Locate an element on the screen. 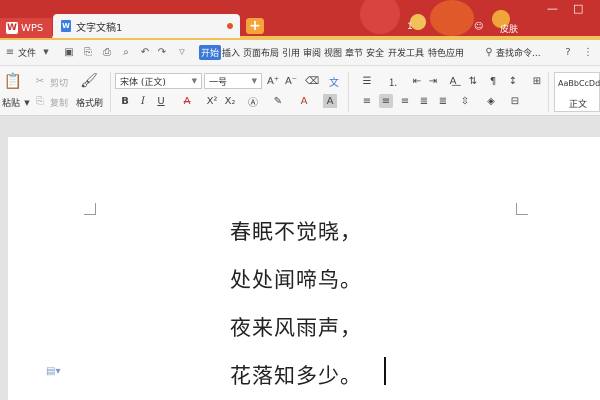 Image resolution: width=600 pixels, height=400 pixels. shading-icon: ◈ is located at coordinates (491, 101).